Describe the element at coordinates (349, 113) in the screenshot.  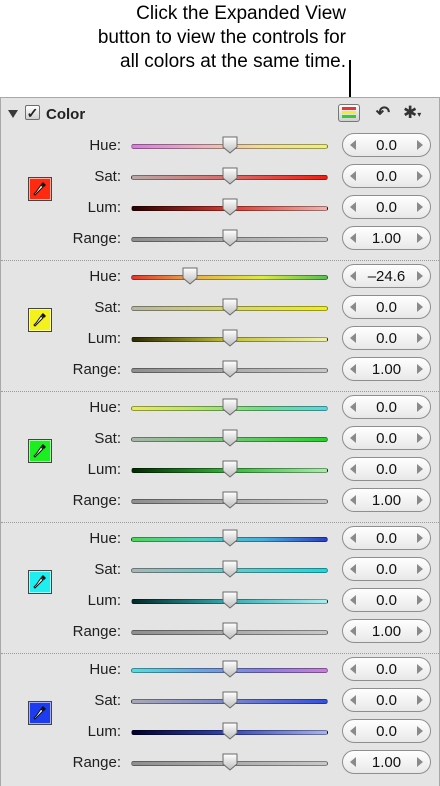
I see `expanded-view-button` at that location.